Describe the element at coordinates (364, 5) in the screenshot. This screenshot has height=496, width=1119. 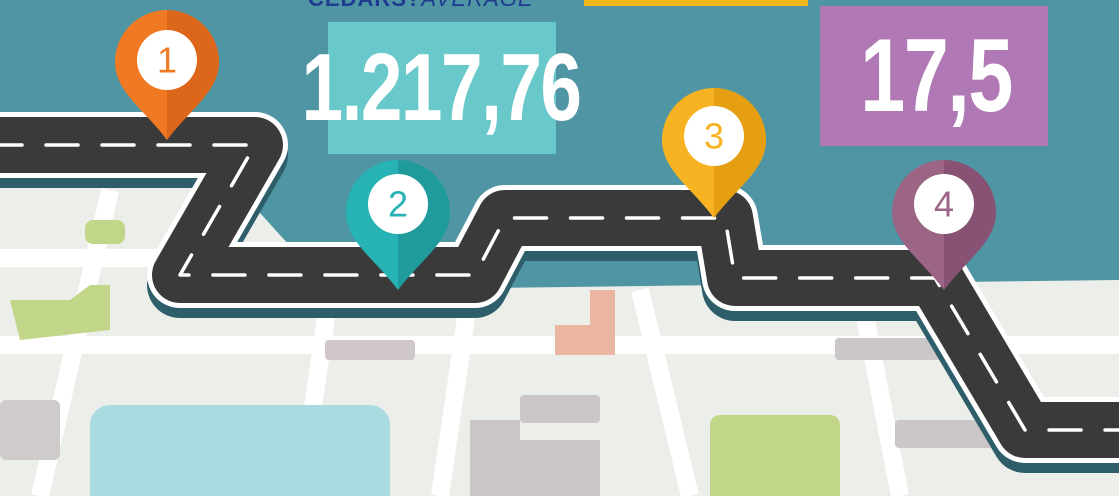
I see `header-label-bold: CEDARS?` at that location.